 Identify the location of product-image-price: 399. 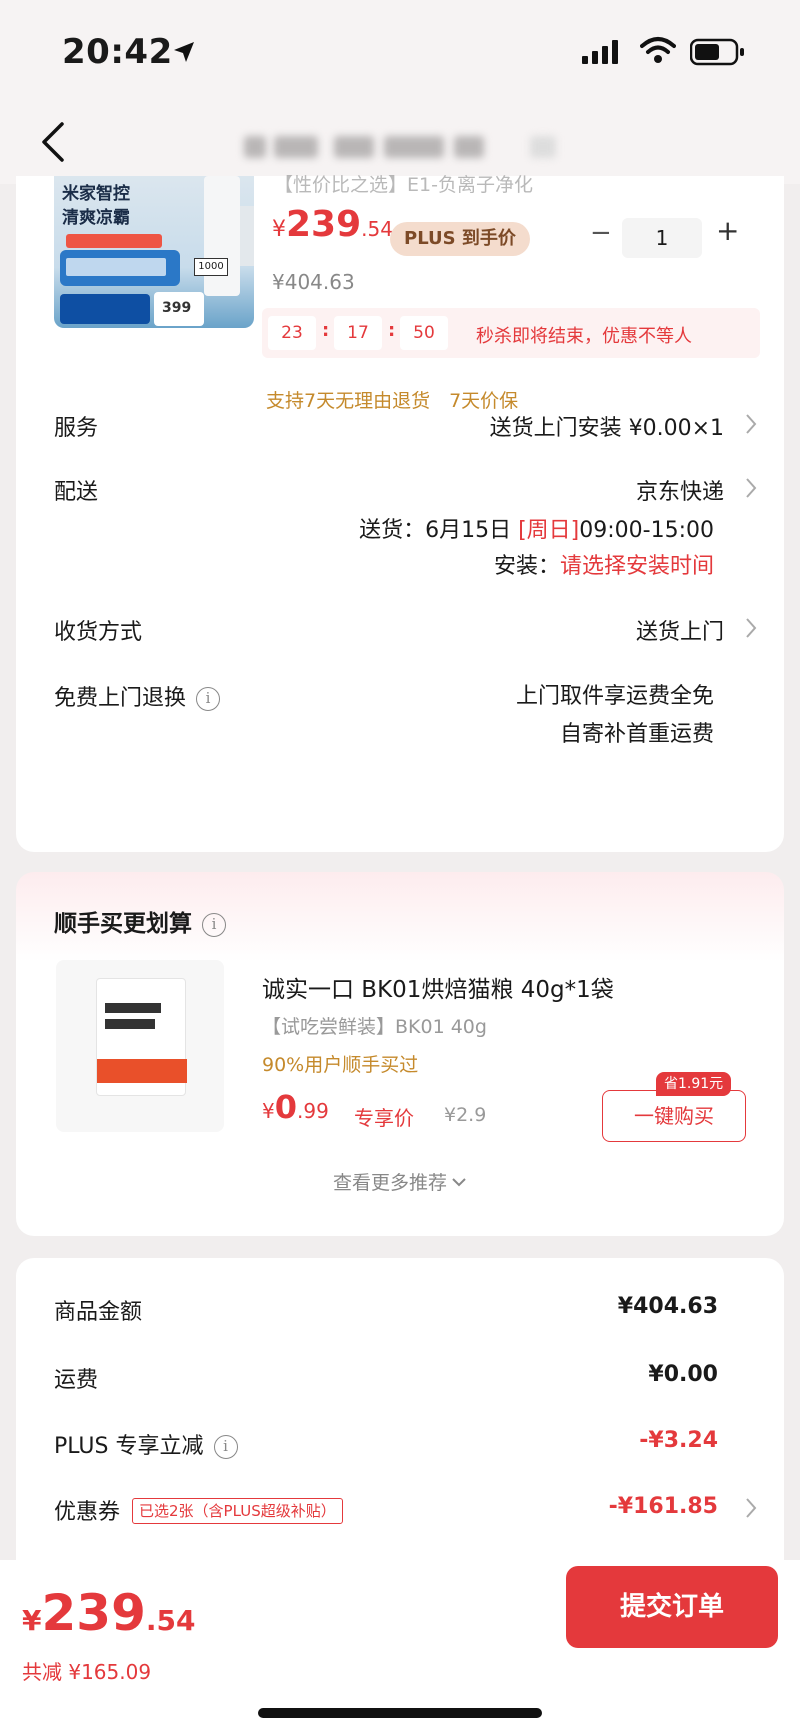
(177, 308).